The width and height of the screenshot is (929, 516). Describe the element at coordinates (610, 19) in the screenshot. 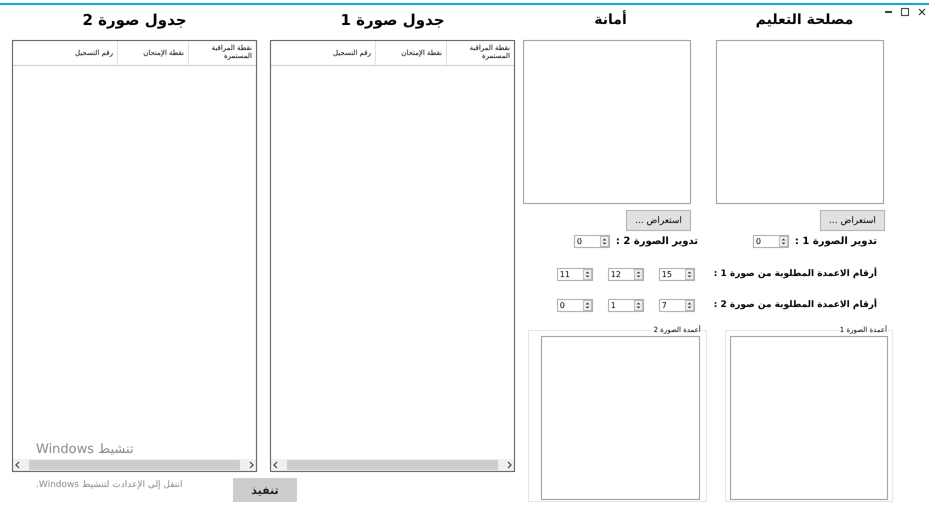

I see `panel-title: أمانة` at that location.